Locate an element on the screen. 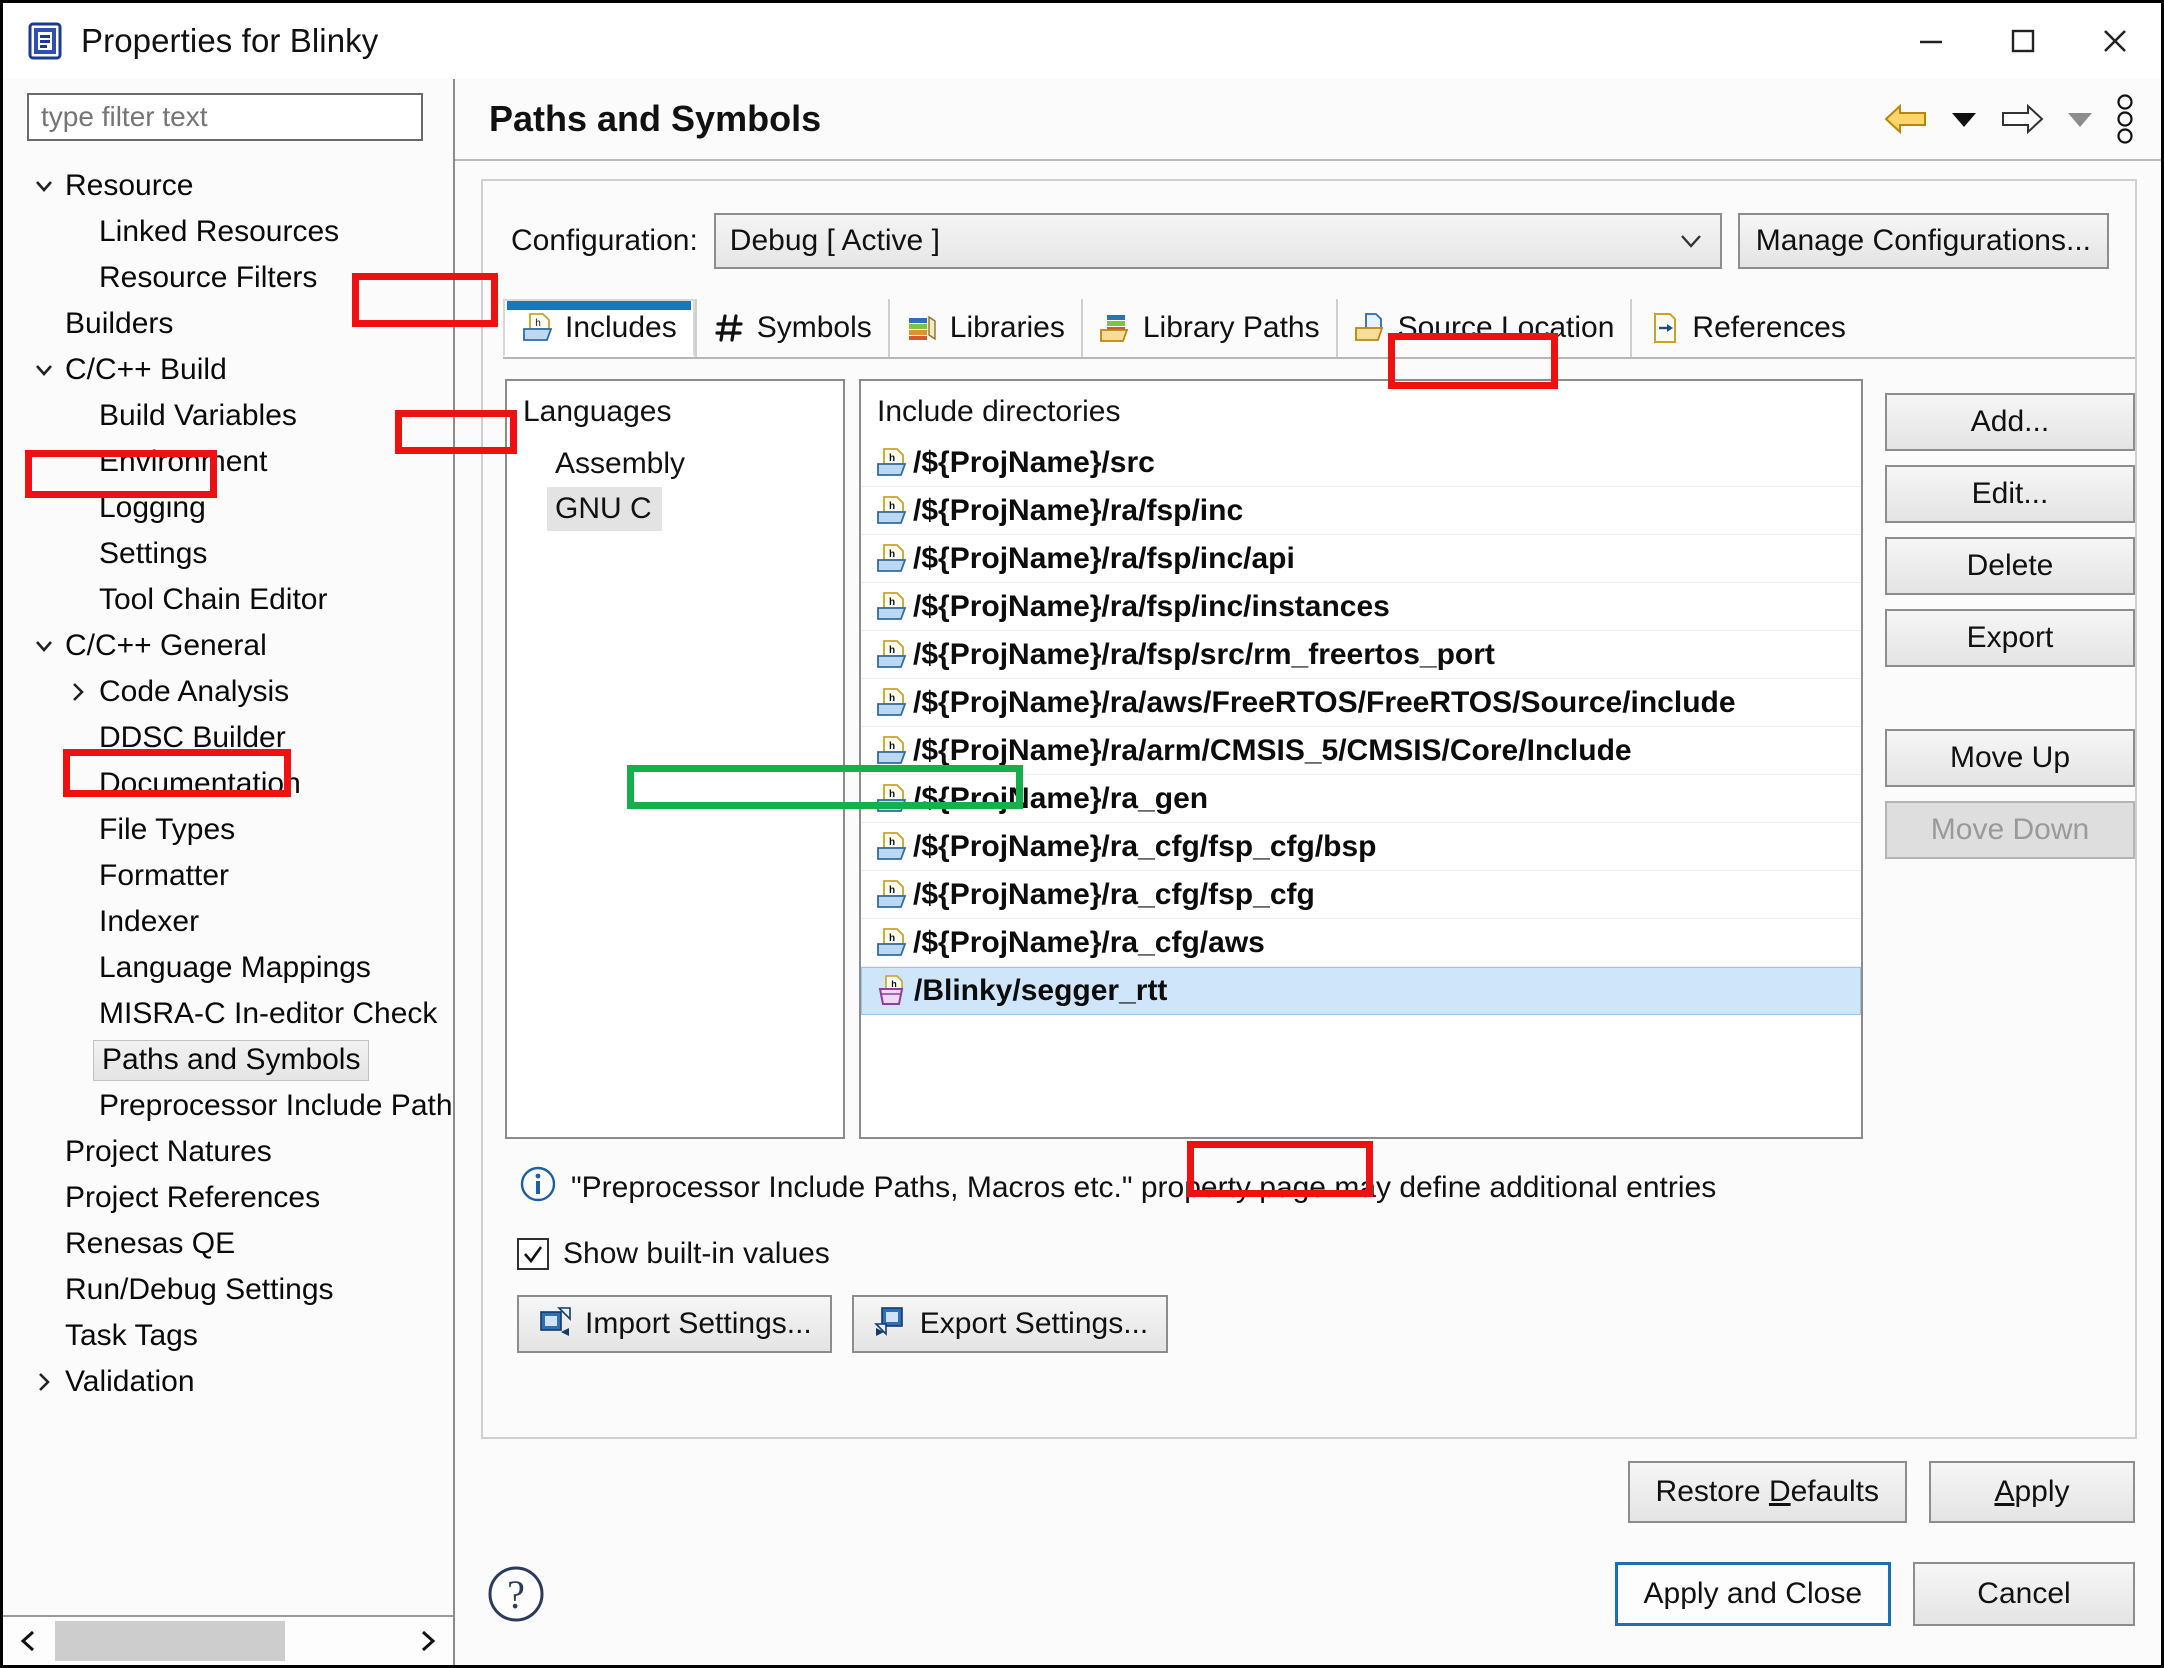  sidebar-item-builders: Builders is located at coordinates (228, 324).